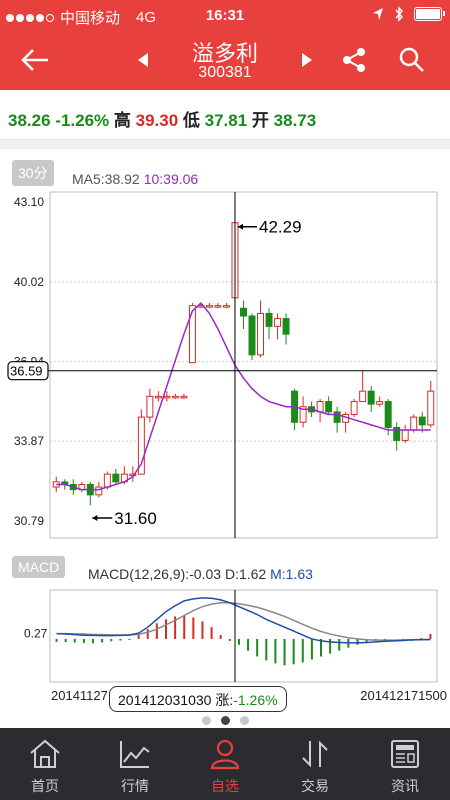  I want to click on tab-trade: 交易, so click(315, 764).